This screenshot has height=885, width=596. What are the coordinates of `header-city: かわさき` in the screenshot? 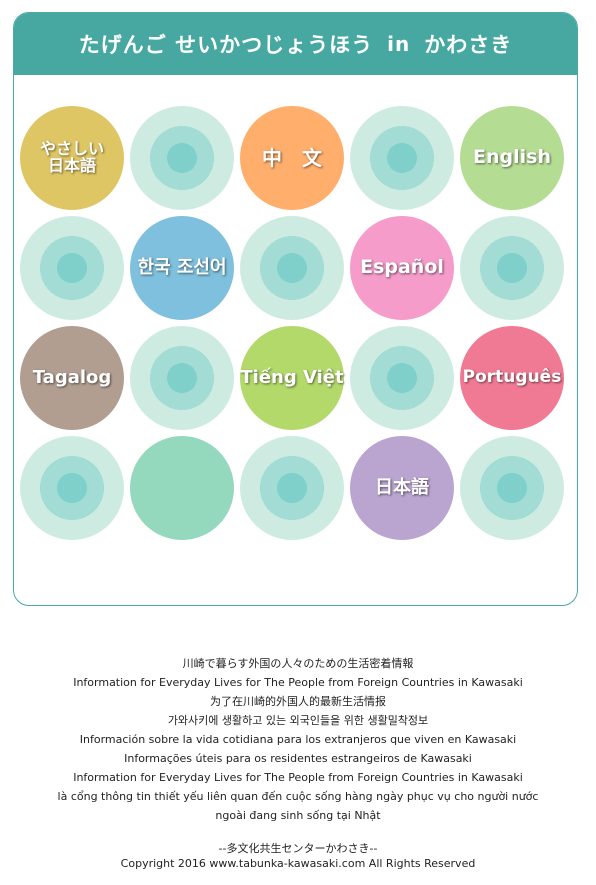 It's located at (468, 45).